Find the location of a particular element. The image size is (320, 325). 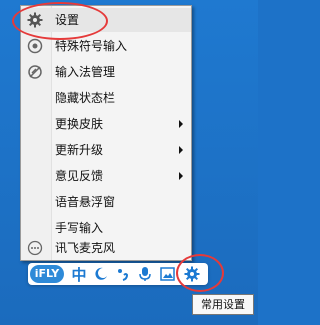

ifly-logo: iFLY is located at coordinates (47, 274).